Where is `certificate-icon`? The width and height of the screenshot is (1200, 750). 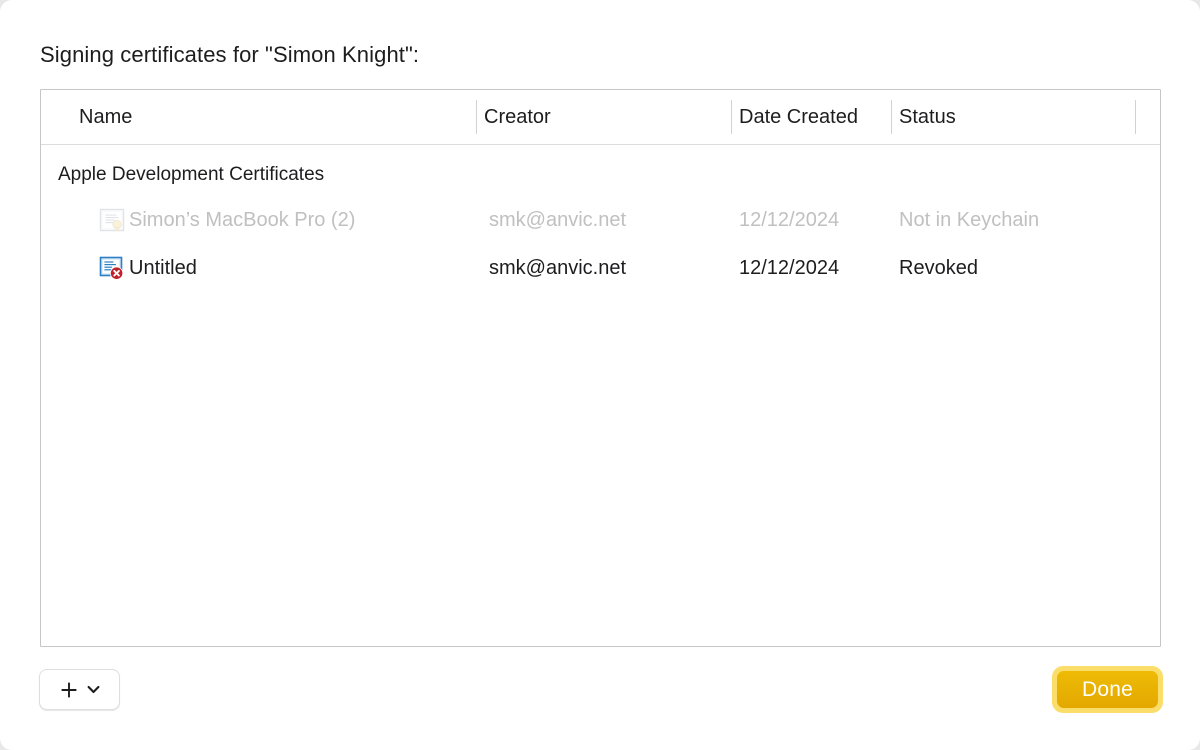
certificate-icon is located at coordinates (112, 220).